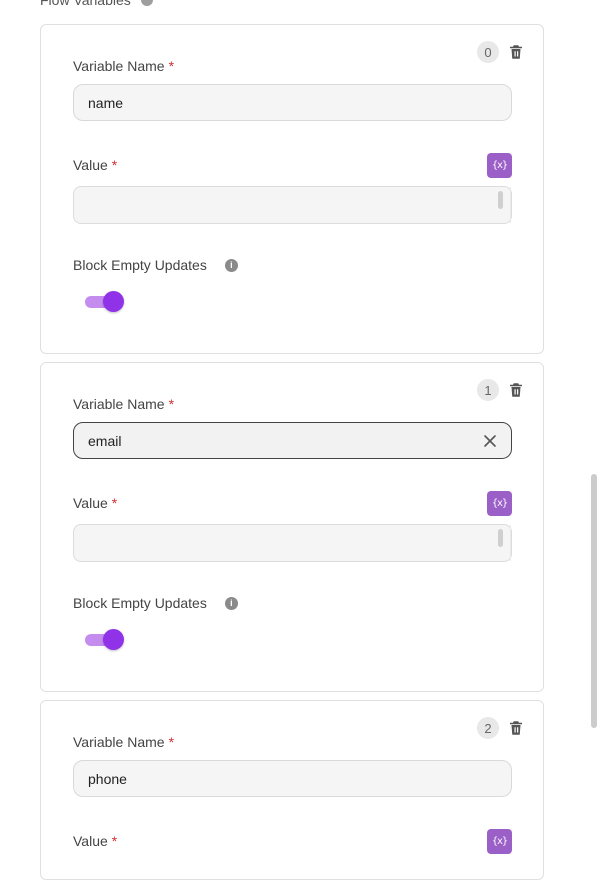 This screenshot has width=600, height=880. Describe the element at coordinates (488, 728) in the screenshot. I see `index-badge: 2` at that location.